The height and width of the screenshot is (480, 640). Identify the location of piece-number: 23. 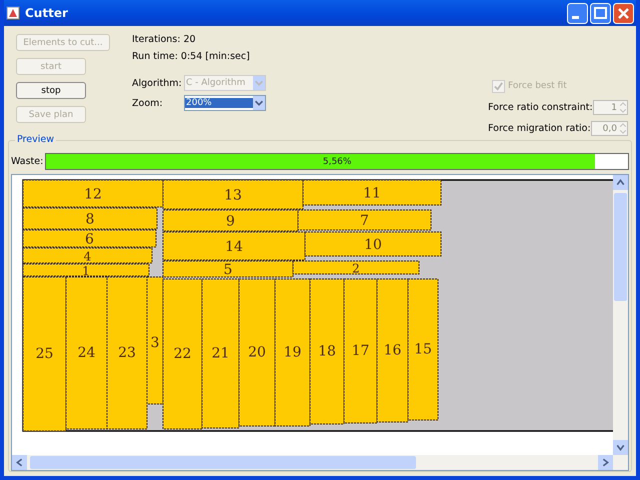
(127, 353).